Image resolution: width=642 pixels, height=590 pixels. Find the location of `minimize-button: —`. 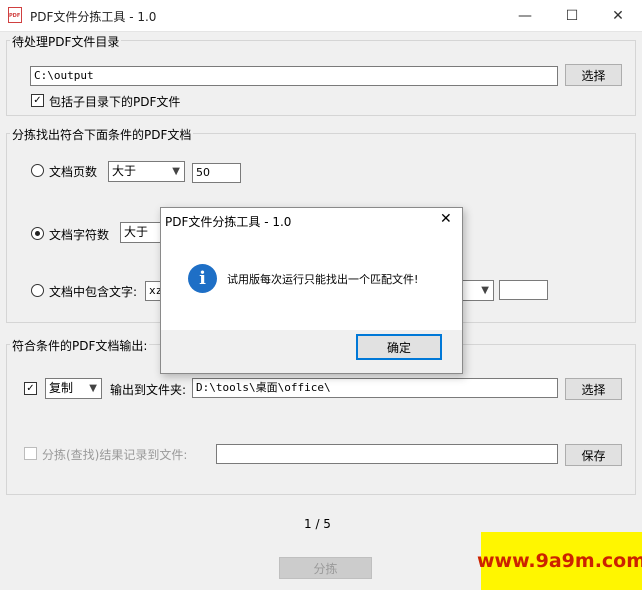

minimize-button: — is located at coordinates (525, 15).